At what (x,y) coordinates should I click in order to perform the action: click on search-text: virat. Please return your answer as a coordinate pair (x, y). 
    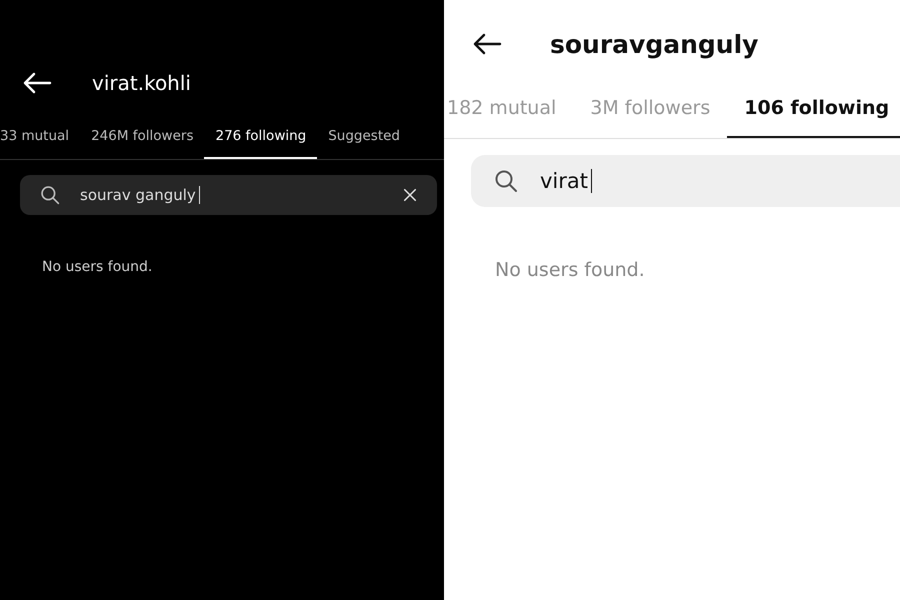
    Looking at the image, I should click on (564, 181).